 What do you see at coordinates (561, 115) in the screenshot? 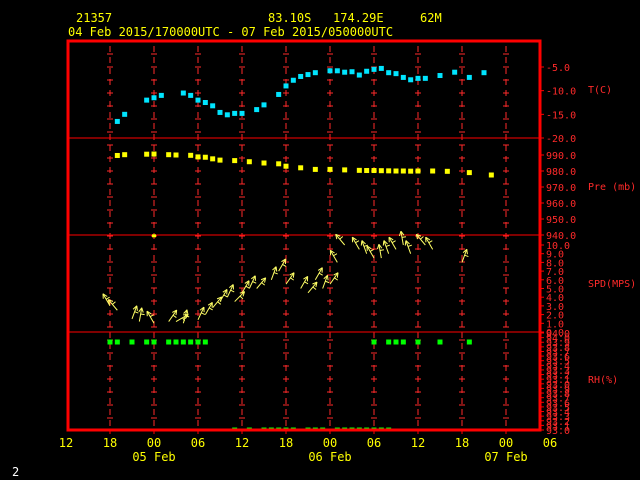
I see `axis-tick-label: -15.0` at bounding box center [561, 115].